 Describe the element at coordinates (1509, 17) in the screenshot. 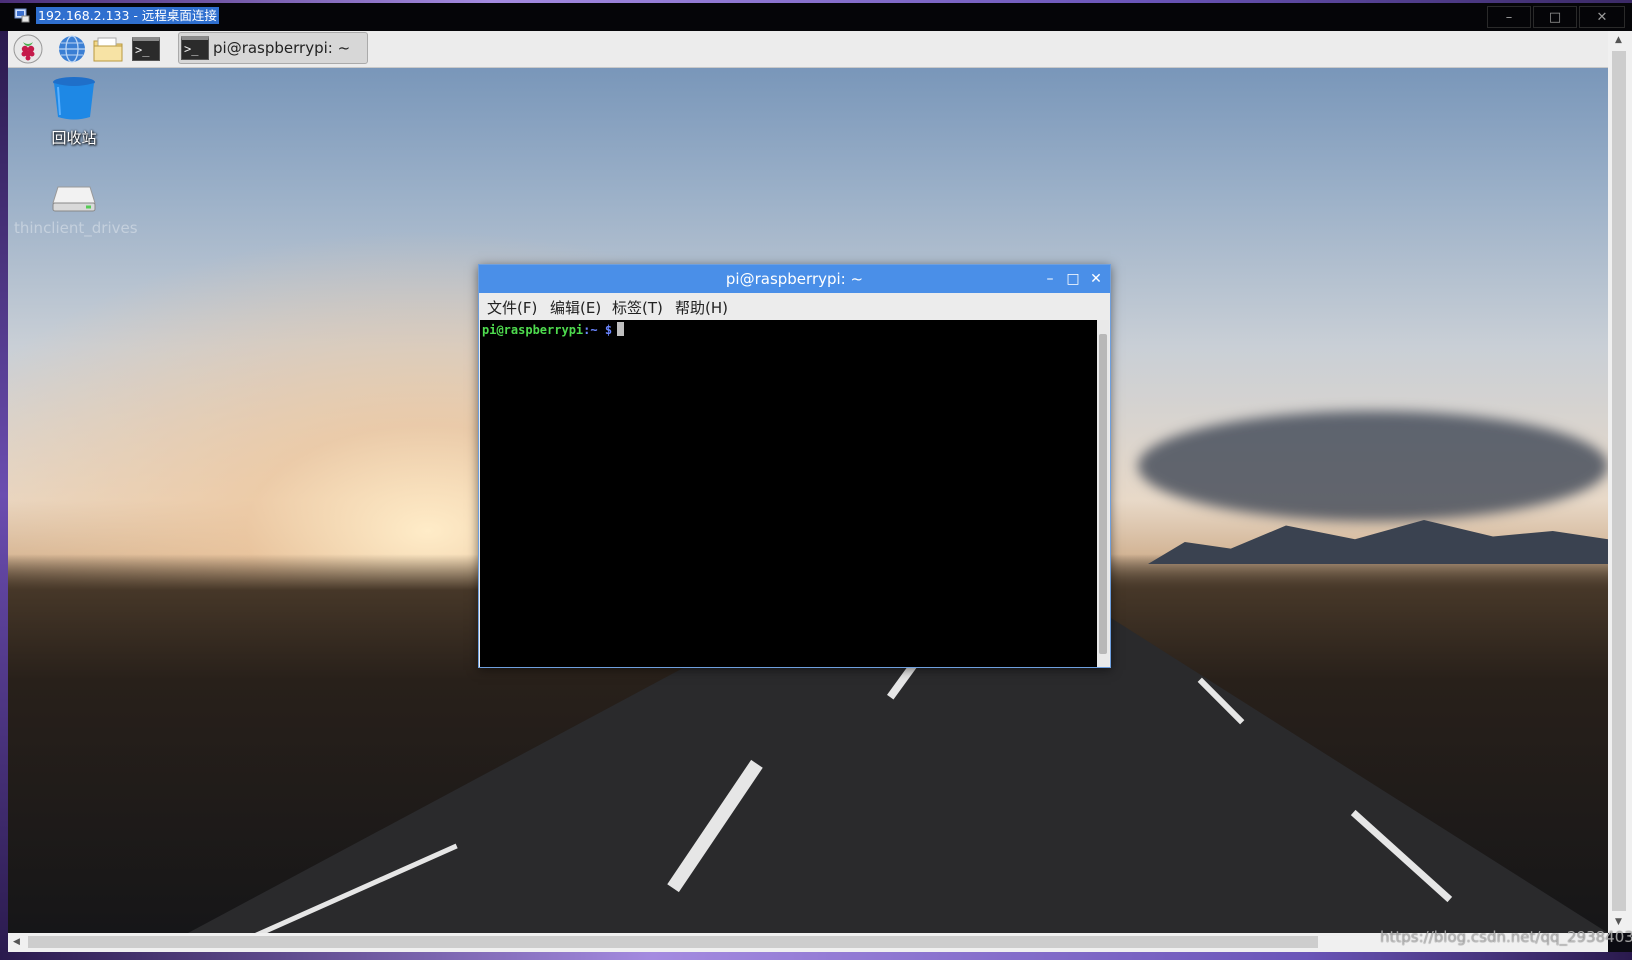

I see `rdp-minimize-button: –` at that location.